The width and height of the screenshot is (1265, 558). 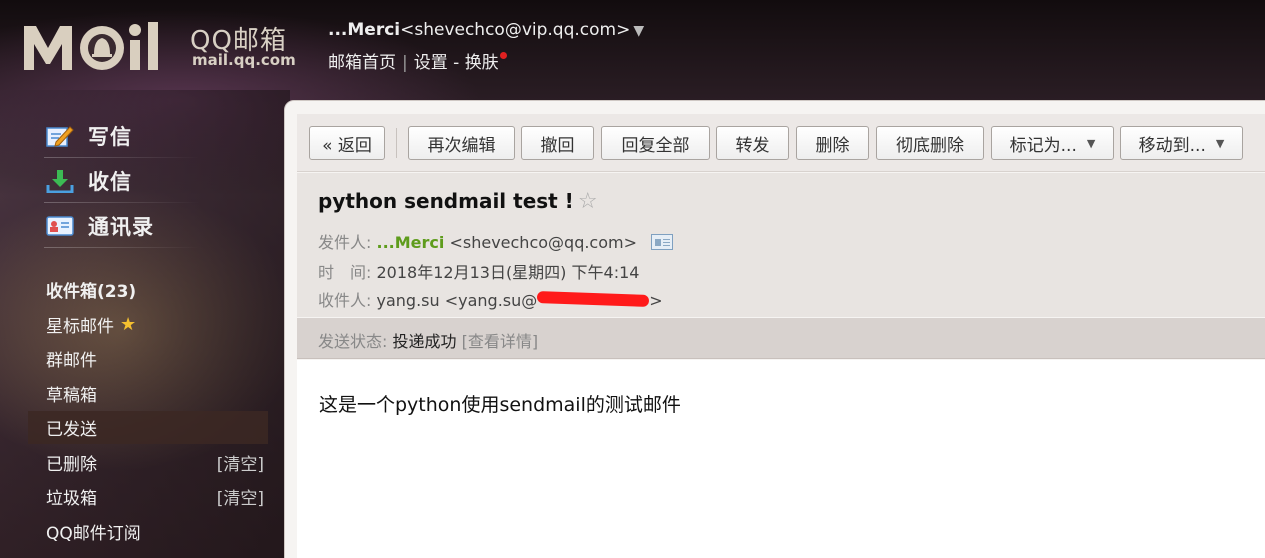 What do you see at coordinates (461, 143) in the screenshot?
I see `reedit-button: 再次编辑` at bounding box center [461, 143].